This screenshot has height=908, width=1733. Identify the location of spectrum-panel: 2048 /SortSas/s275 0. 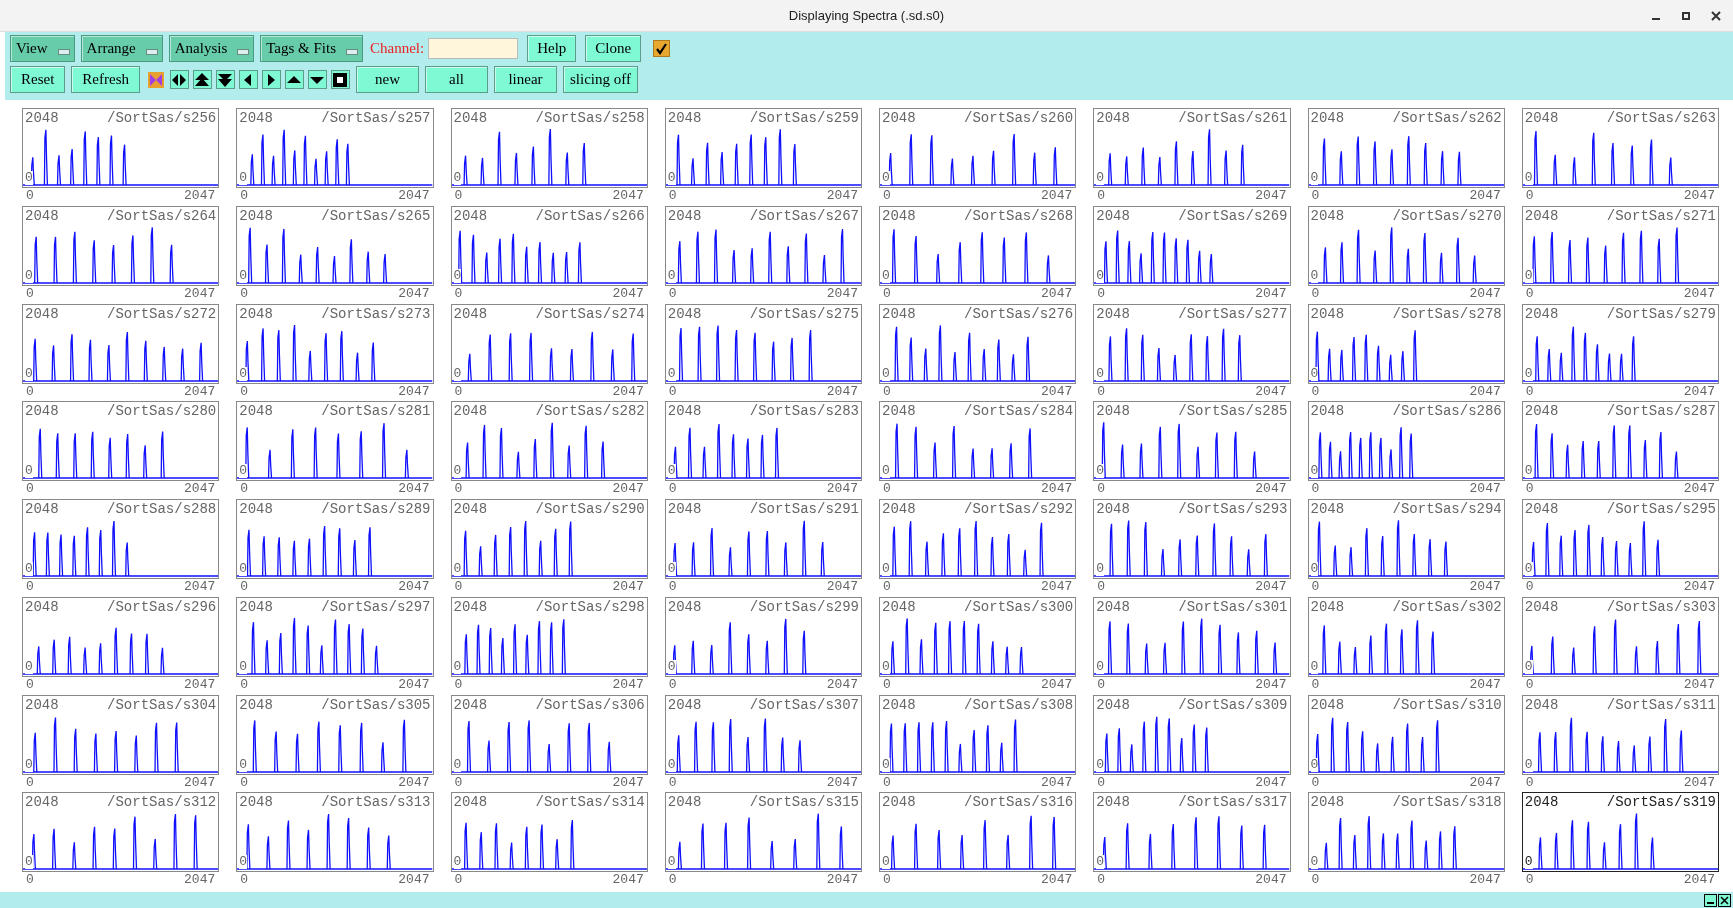
(763, 343).